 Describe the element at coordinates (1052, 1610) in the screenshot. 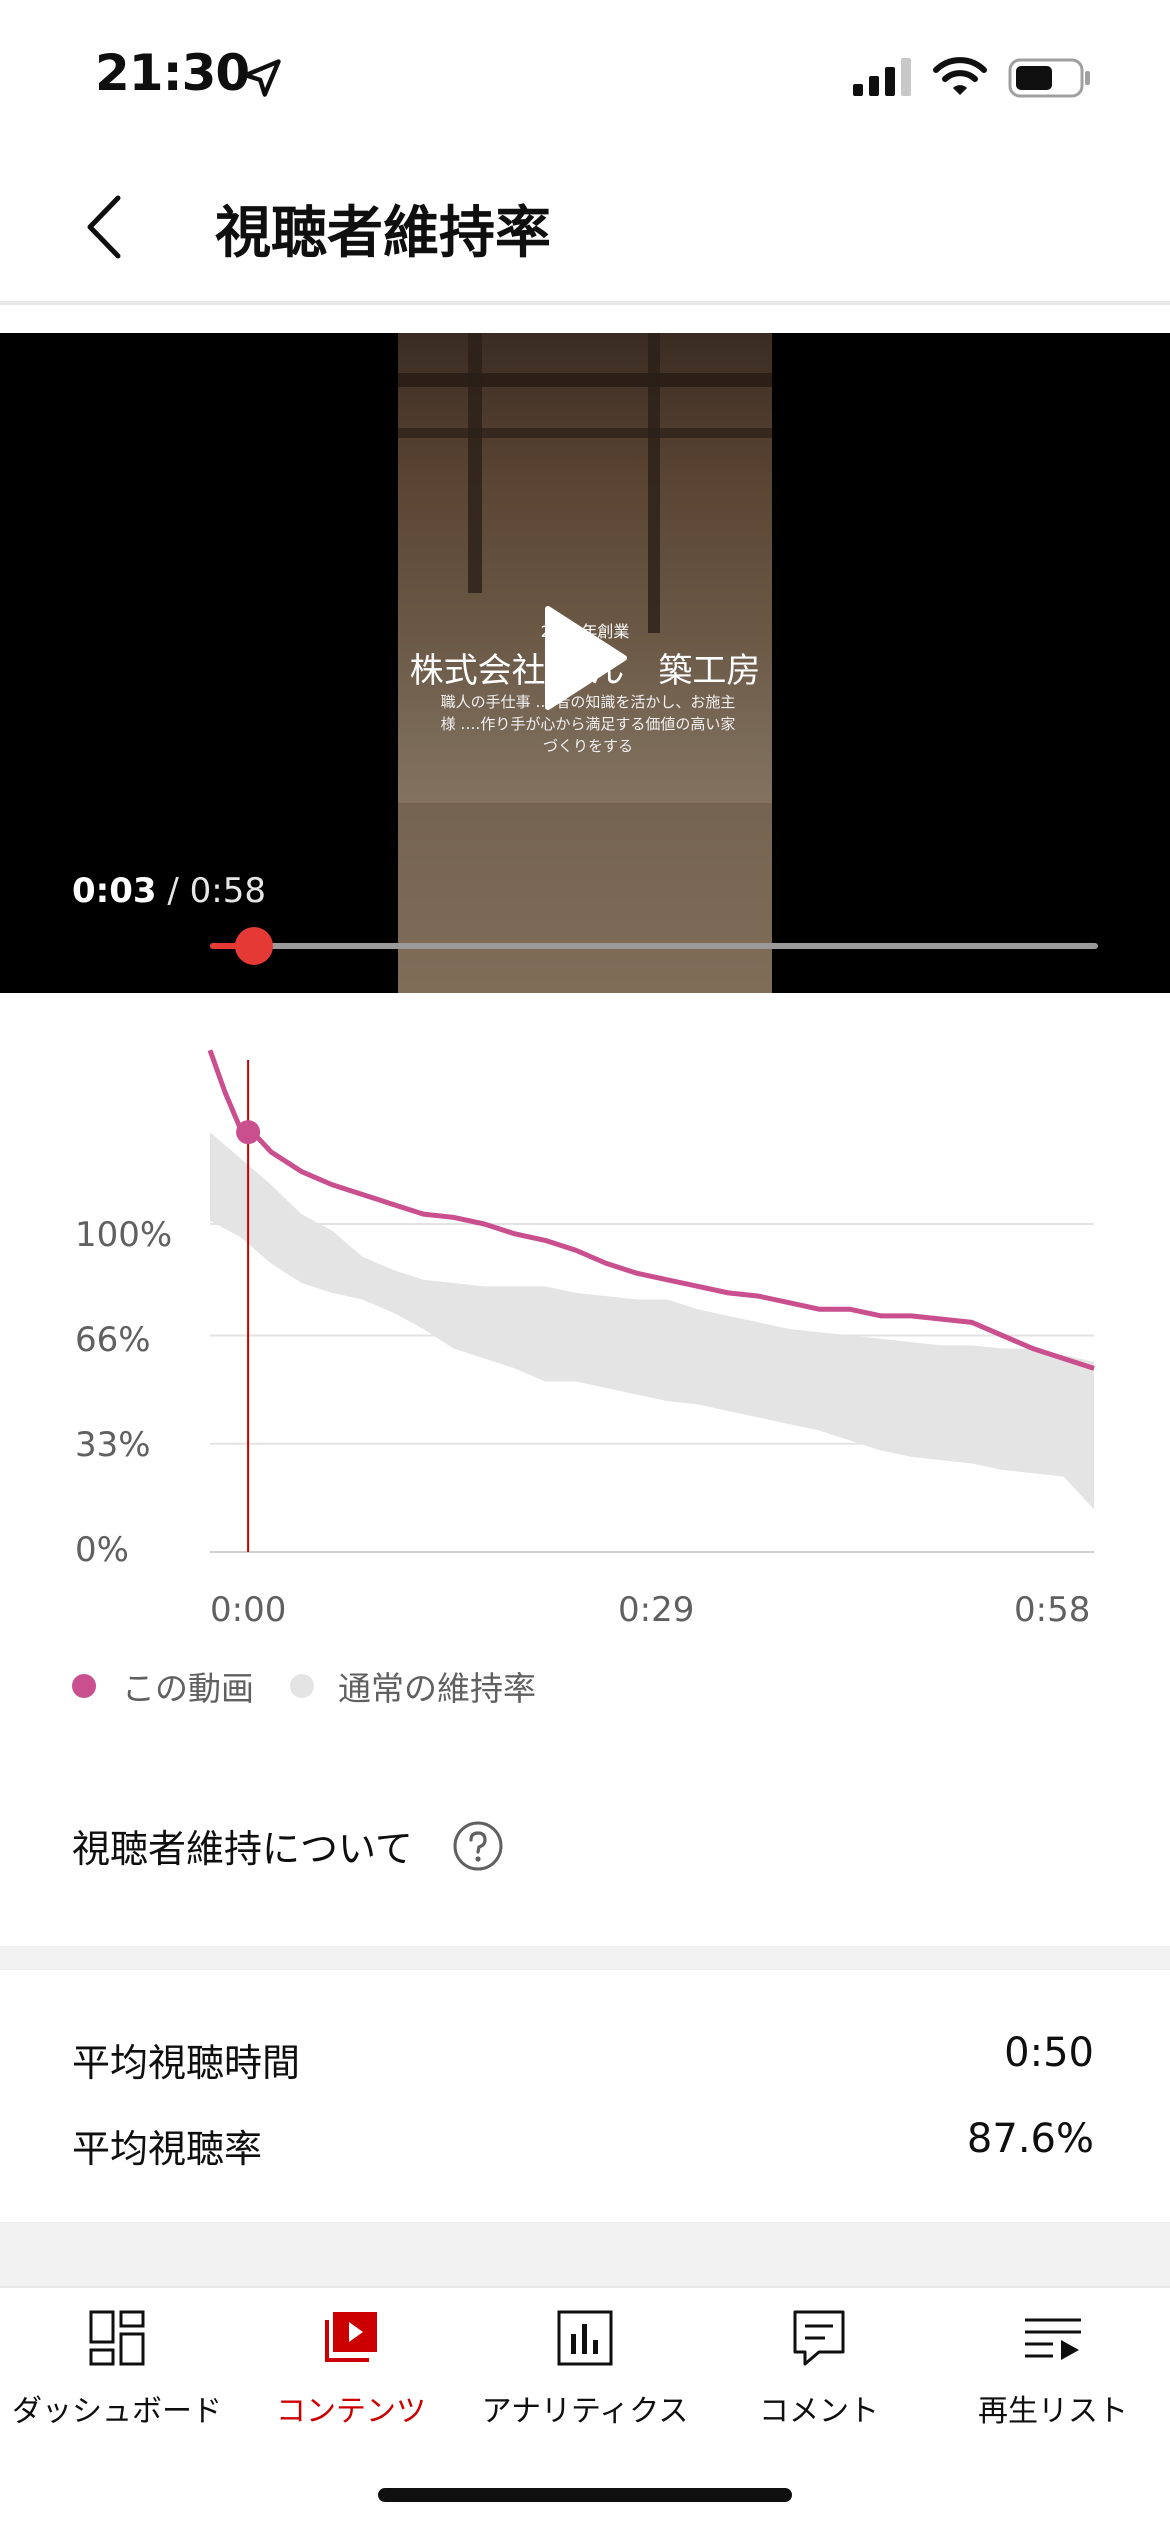

I see `x-tick-label: 0:58` at that location.